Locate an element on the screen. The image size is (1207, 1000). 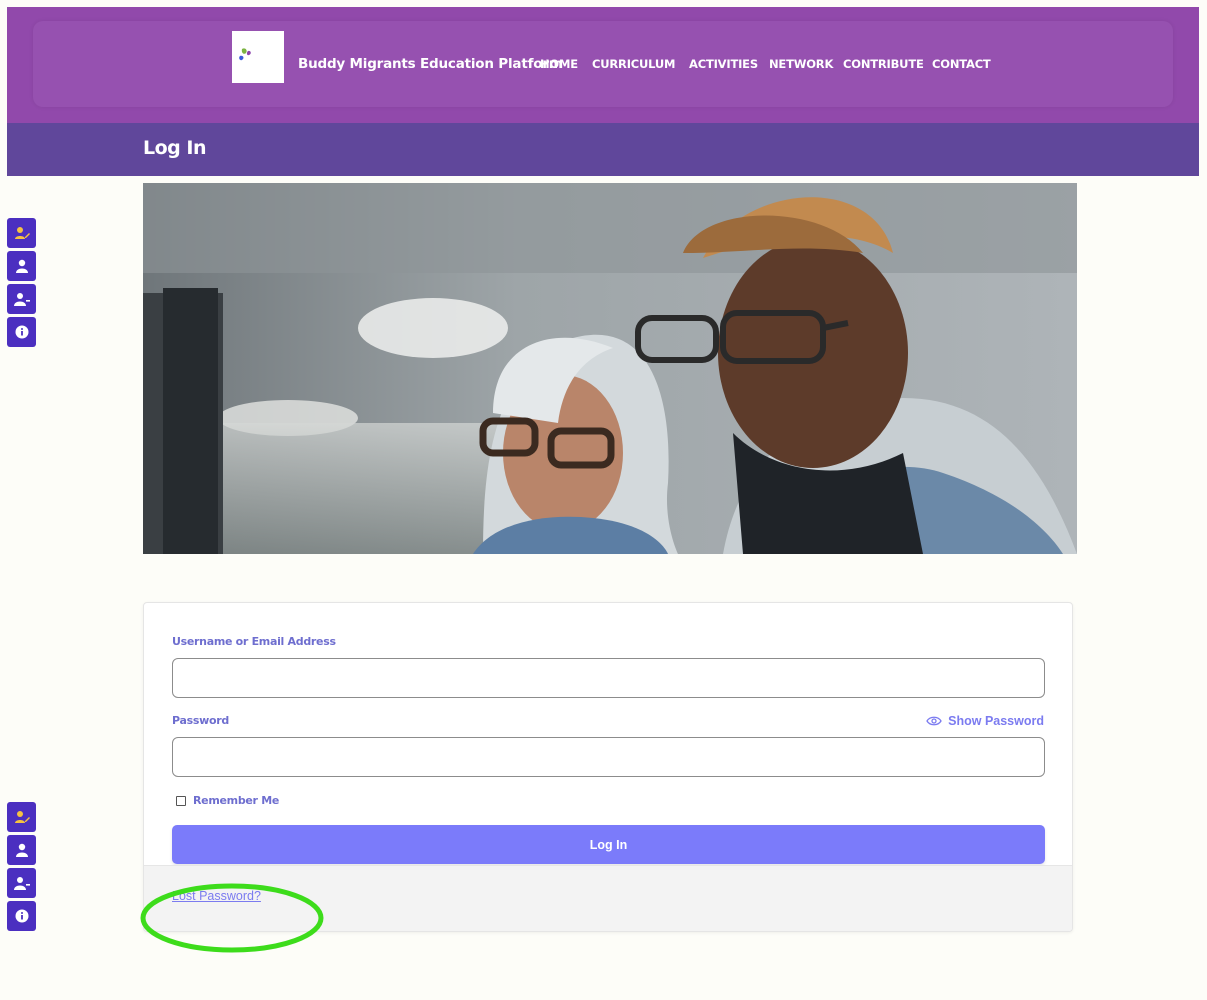
site-logo is located at coordinates (258, 57).